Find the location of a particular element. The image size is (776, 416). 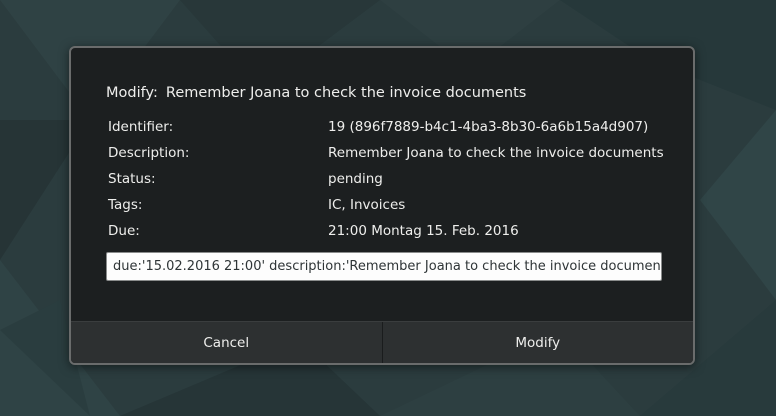

cancel-button-label: Cancel is located at coordinates (226, 343).